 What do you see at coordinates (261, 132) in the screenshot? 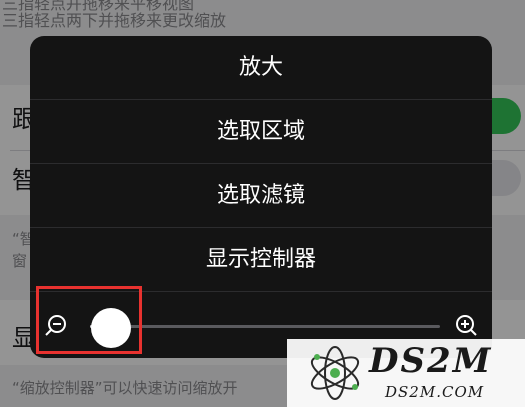
I see `menu-item-choose-region: 选取区域` at bounding box center [261, 132].